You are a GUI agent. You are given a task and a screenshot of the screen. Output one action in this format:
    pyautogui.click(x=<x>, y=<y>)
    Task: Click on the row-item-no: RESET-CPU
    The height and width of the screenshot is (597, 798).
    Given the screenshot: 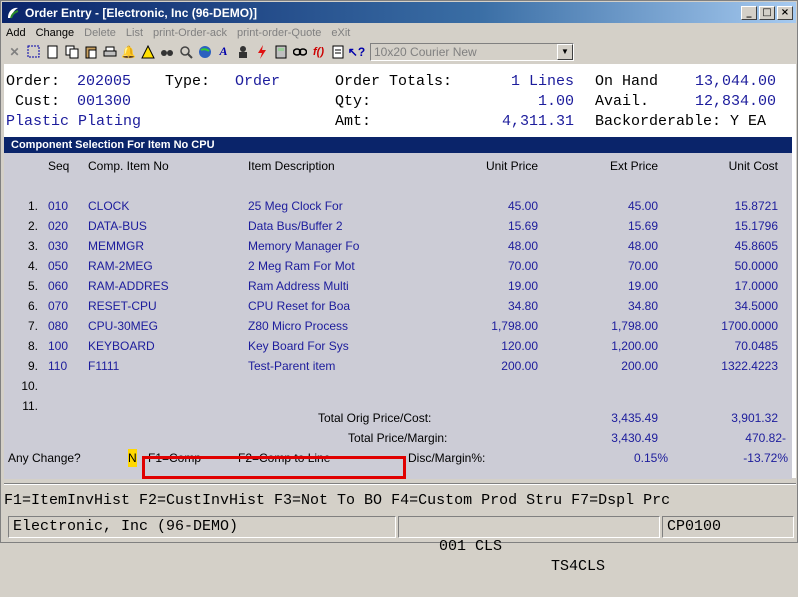 What is the action you would take?
    pyautogui.click(x=122, y=306)
    